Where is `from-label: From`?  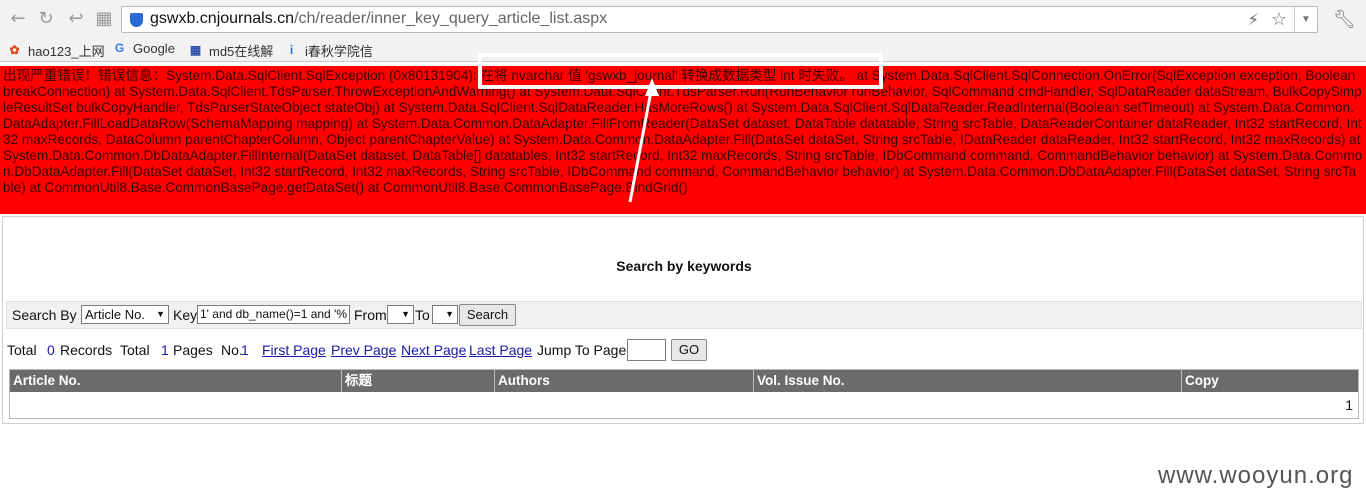
from-label: From is located at coordinates (370, 315).